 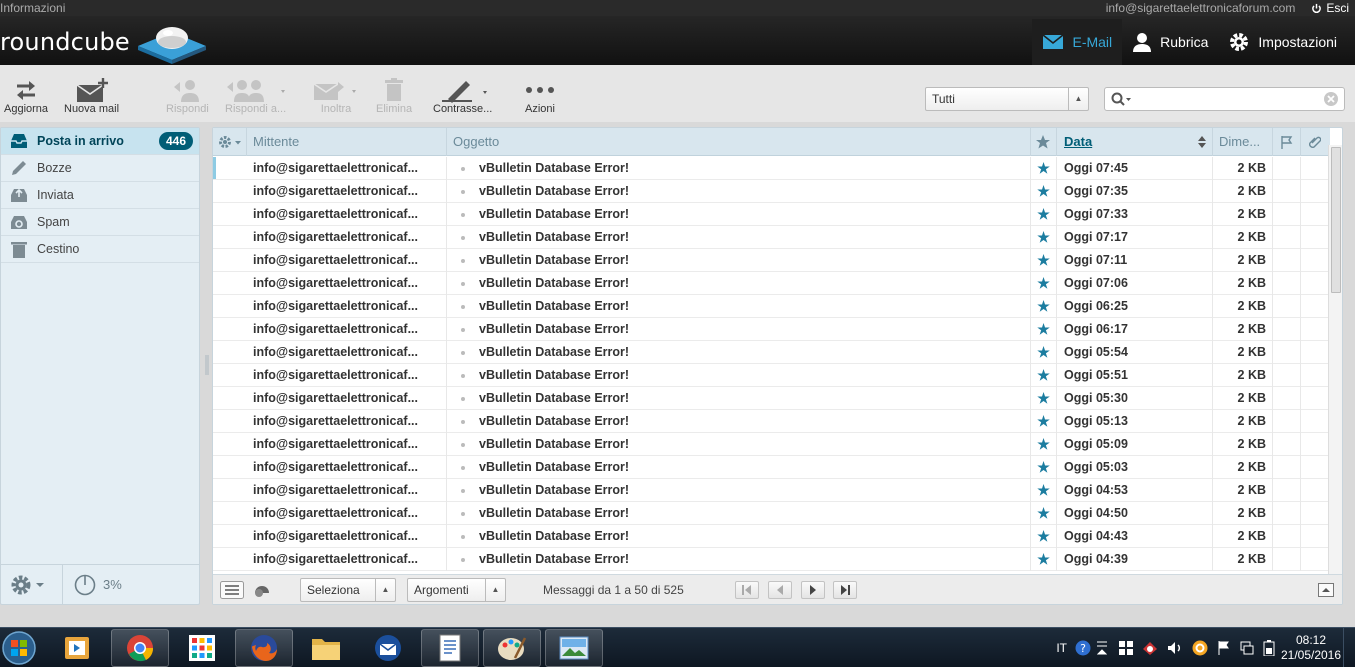 What do you see at coordinates (747, 590) in the screenshot?
I see `first-page-button` at bounding box center [747, 590].